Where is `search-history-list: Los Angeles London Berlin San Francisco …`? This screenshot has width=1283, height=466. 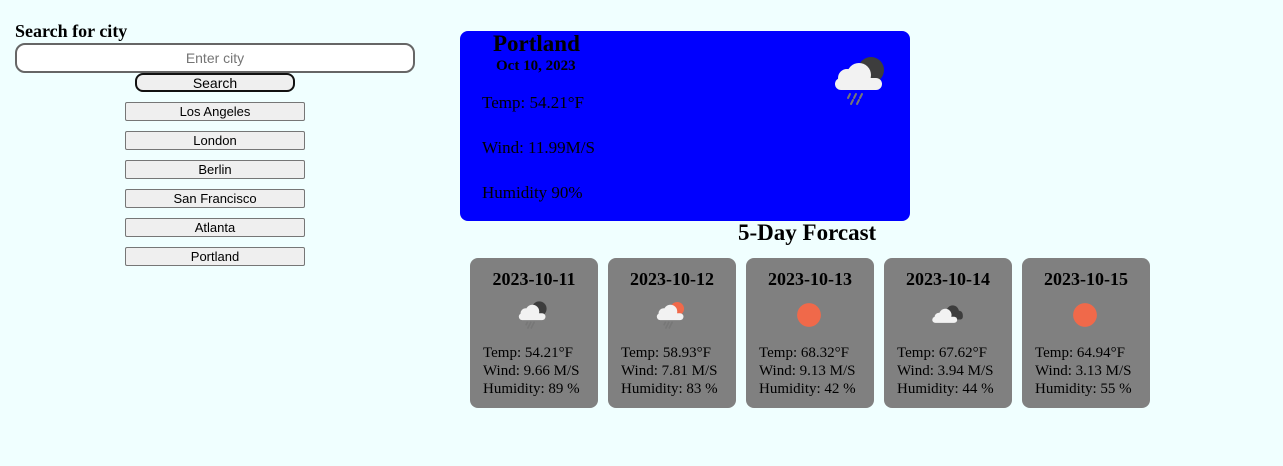
search-history-list: Los Angeles London Berlin San Francisco … is located at coordinates (215, 189).